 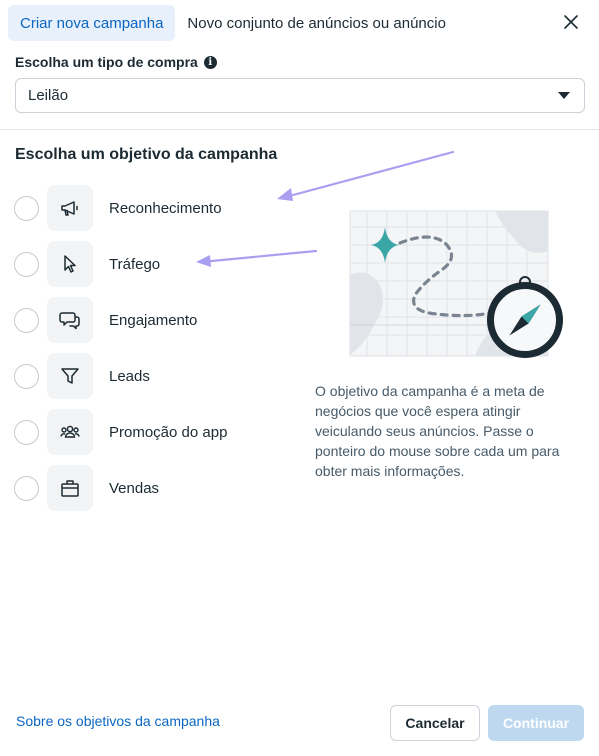 What do you see at coordinates (165, 208) in the screenshot?
I see `objective-label: Reconhecimento` at bounding box center [165, 208].